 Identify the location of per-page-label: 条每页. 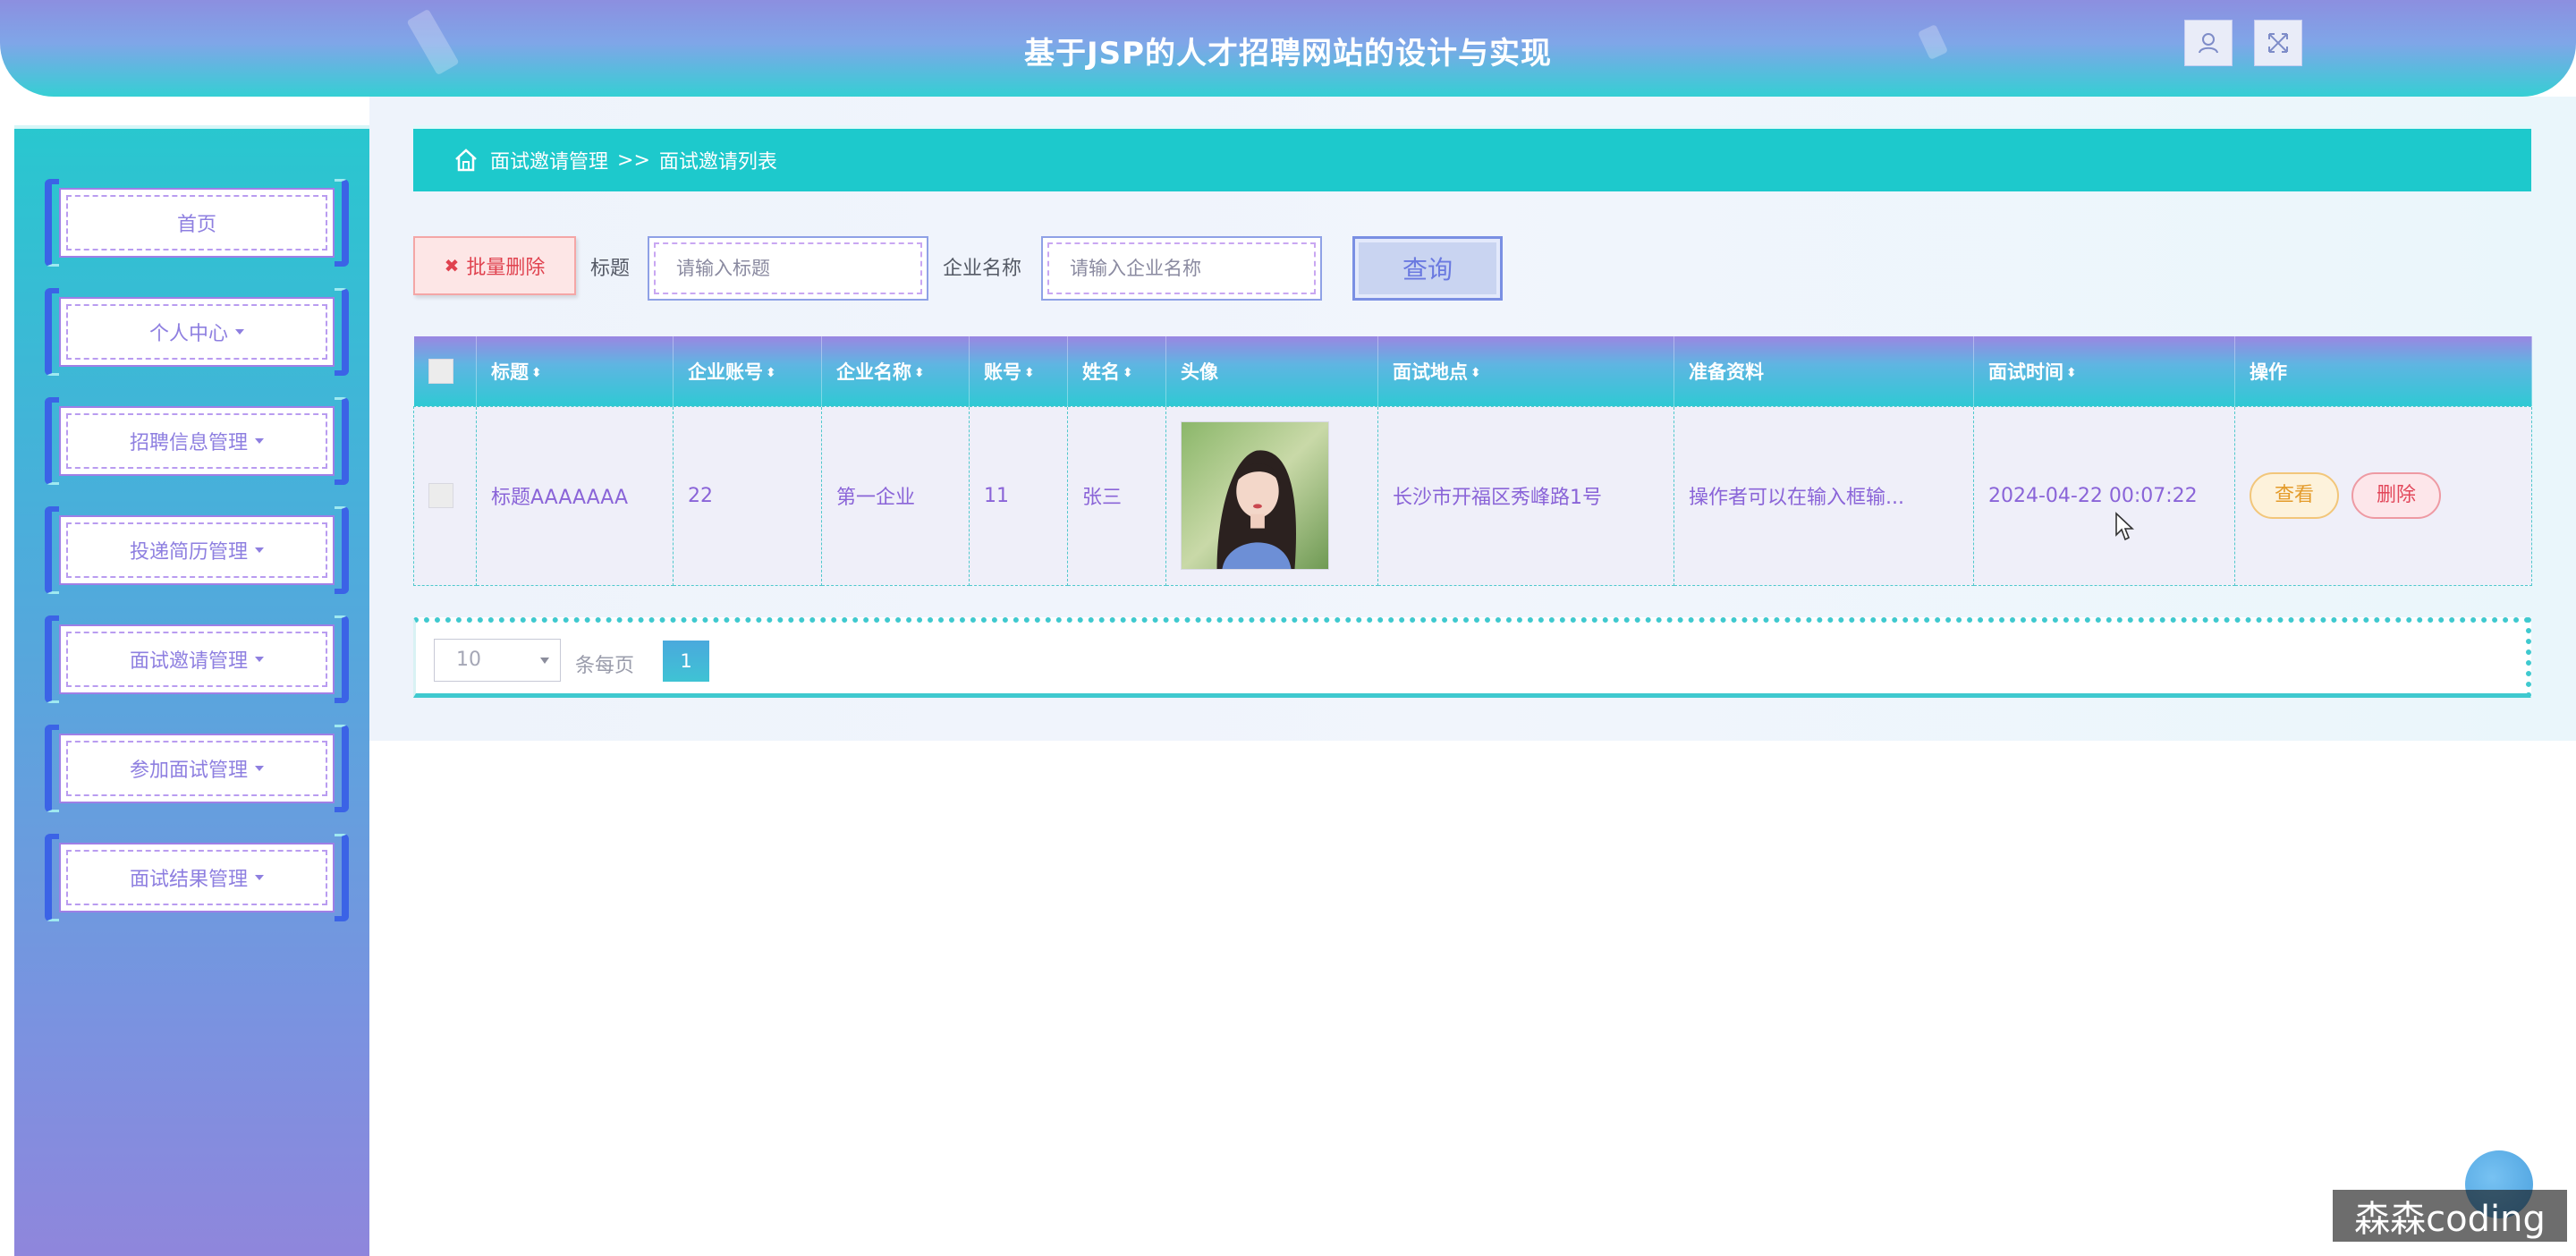
(605, 666).